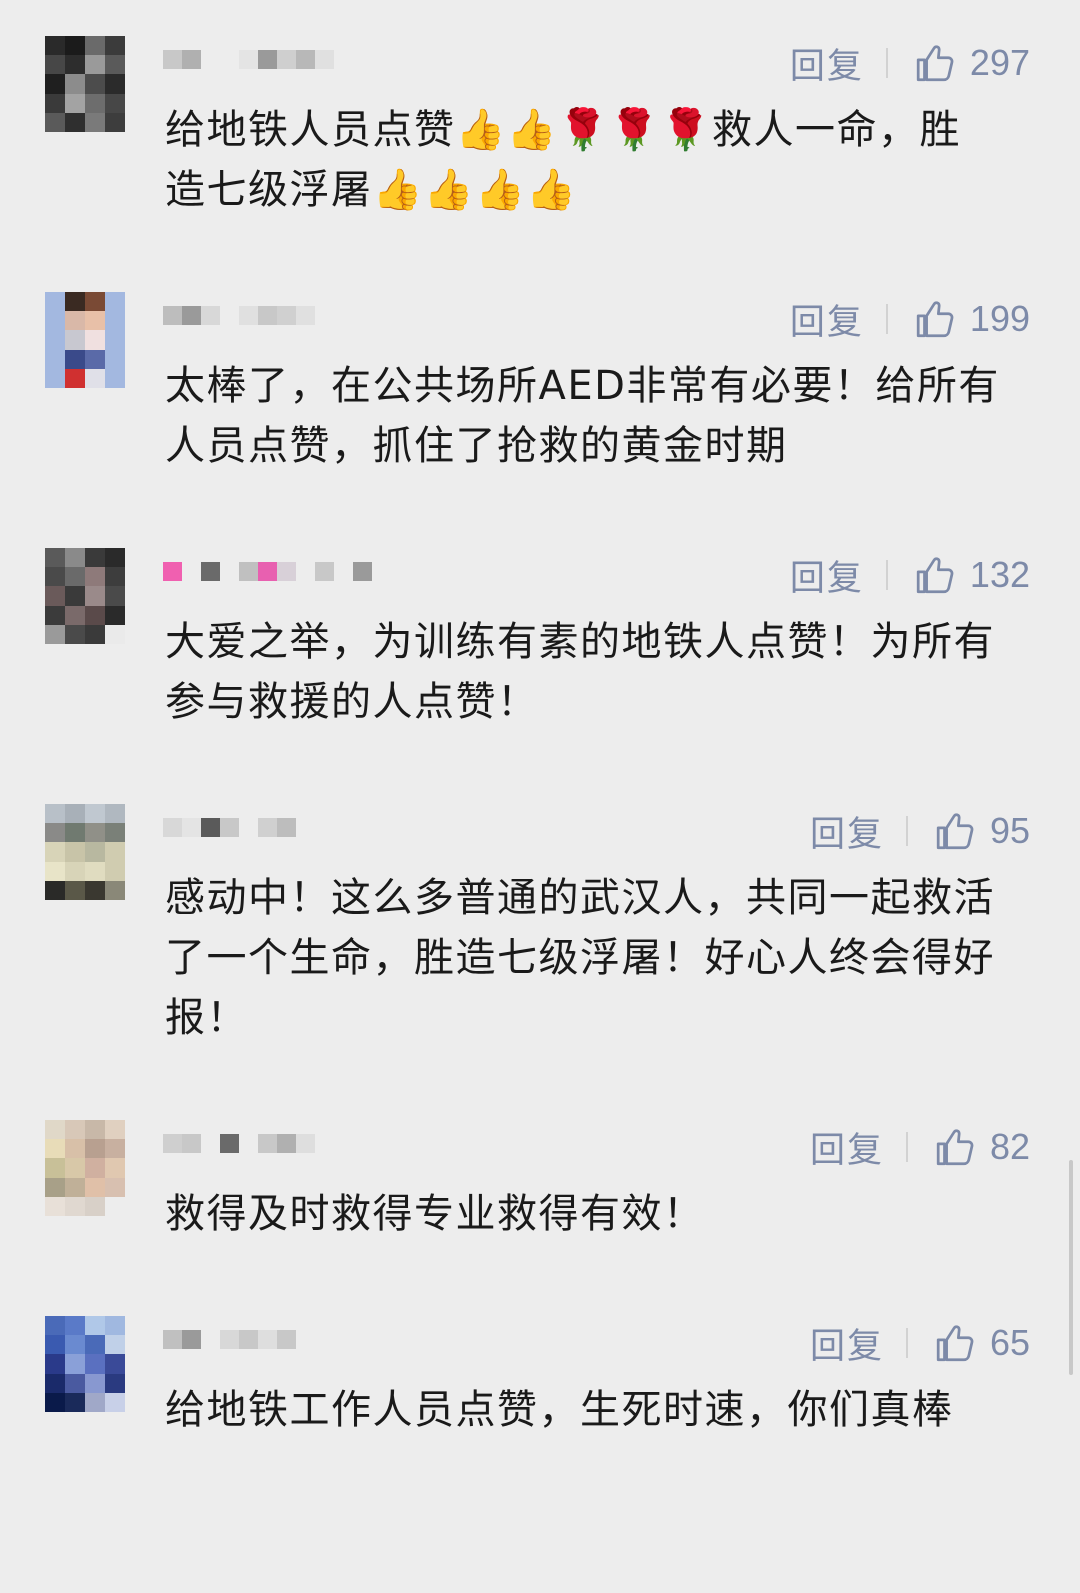 The width and height of the screenshot is (1080, 1593). I want to click on comment-actions: 回复 199, so click(910, 319).